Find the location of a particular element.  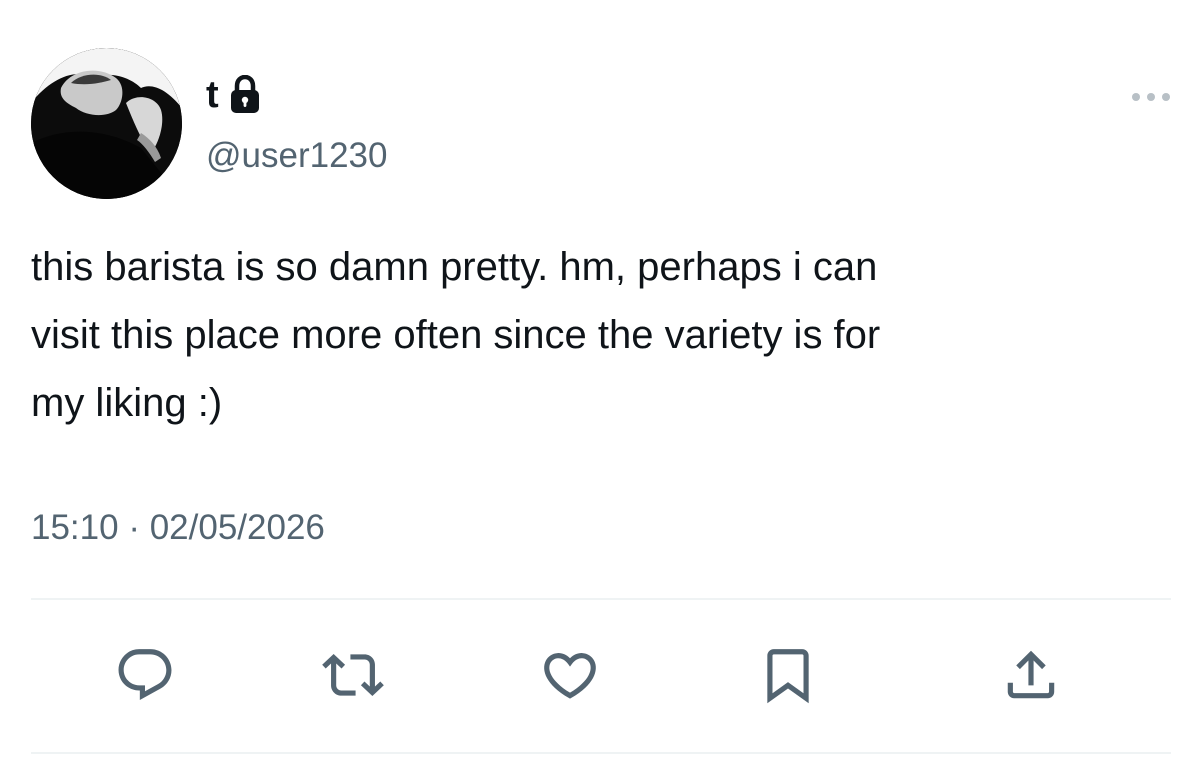

user-handle: @user1230 is located at coordinates (296, 156).